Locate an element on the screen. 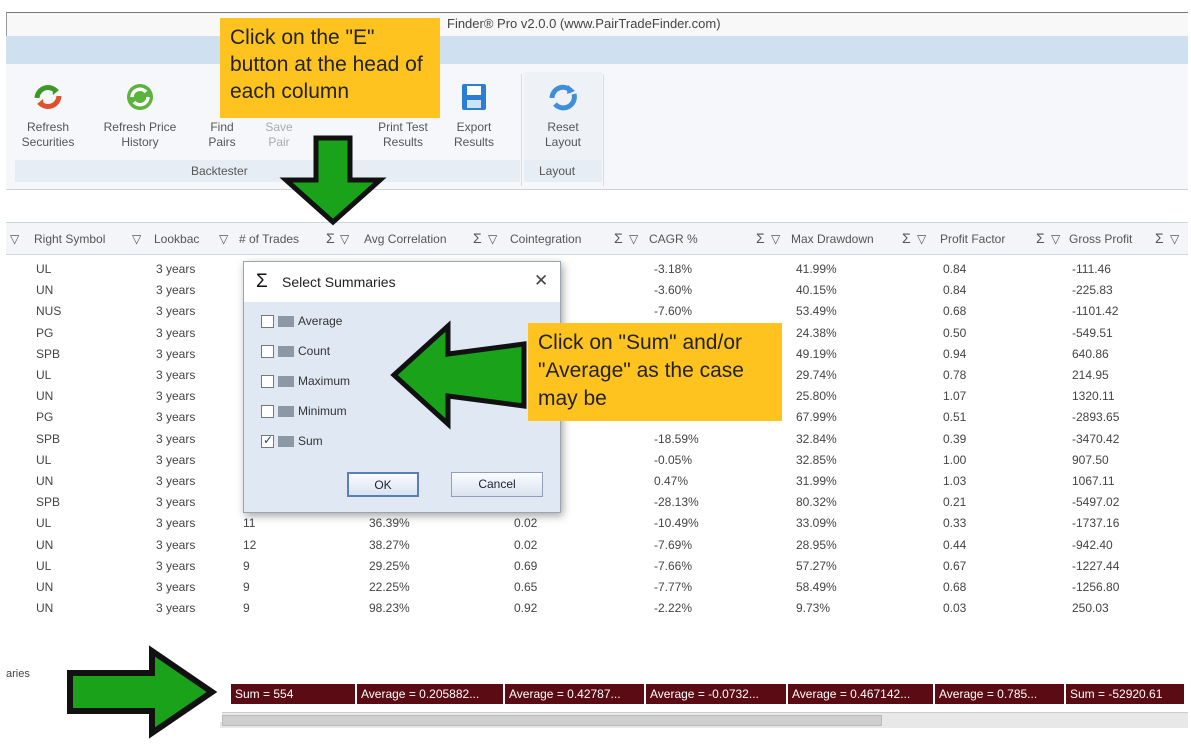 The width and height of the screenshot is (1191, 755). horizontal-scrollbar is located at coordinates (704, 720).